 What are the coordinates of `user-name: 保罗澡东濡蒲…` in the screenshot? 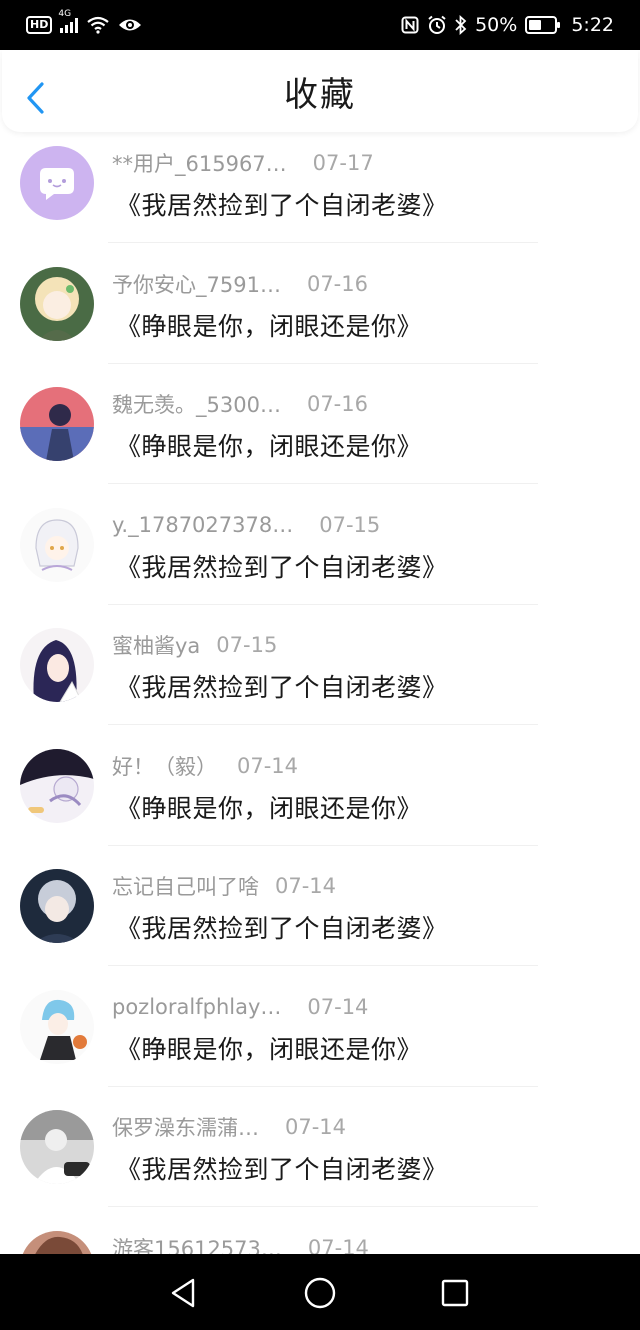 It's located at (185, 1127).